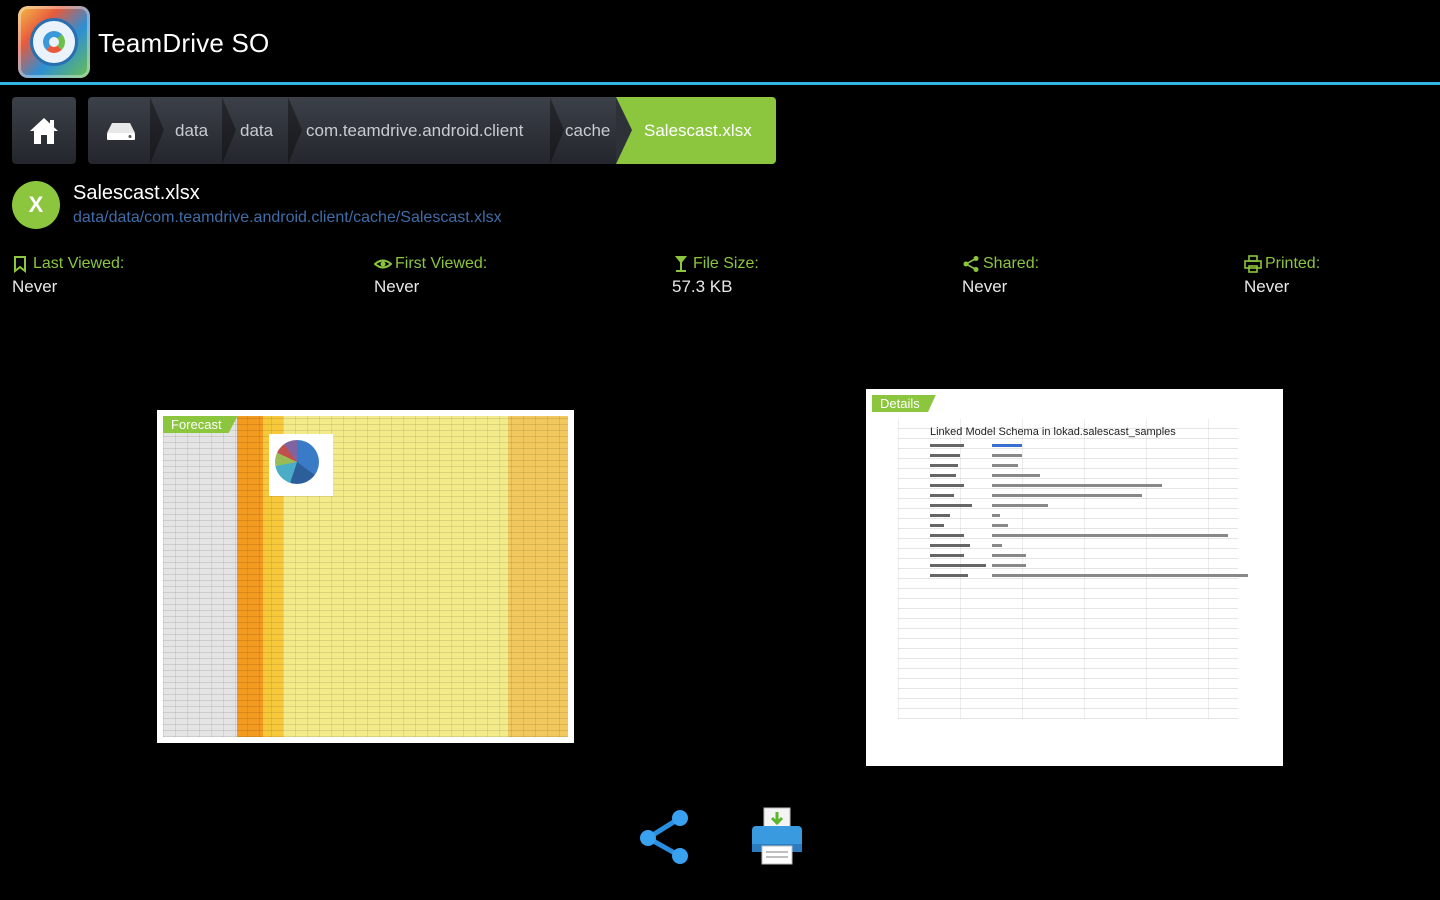  Describe the element at coordinates (1293, 263) in the screenshot. I see `stat-label: Printed:` at that location.